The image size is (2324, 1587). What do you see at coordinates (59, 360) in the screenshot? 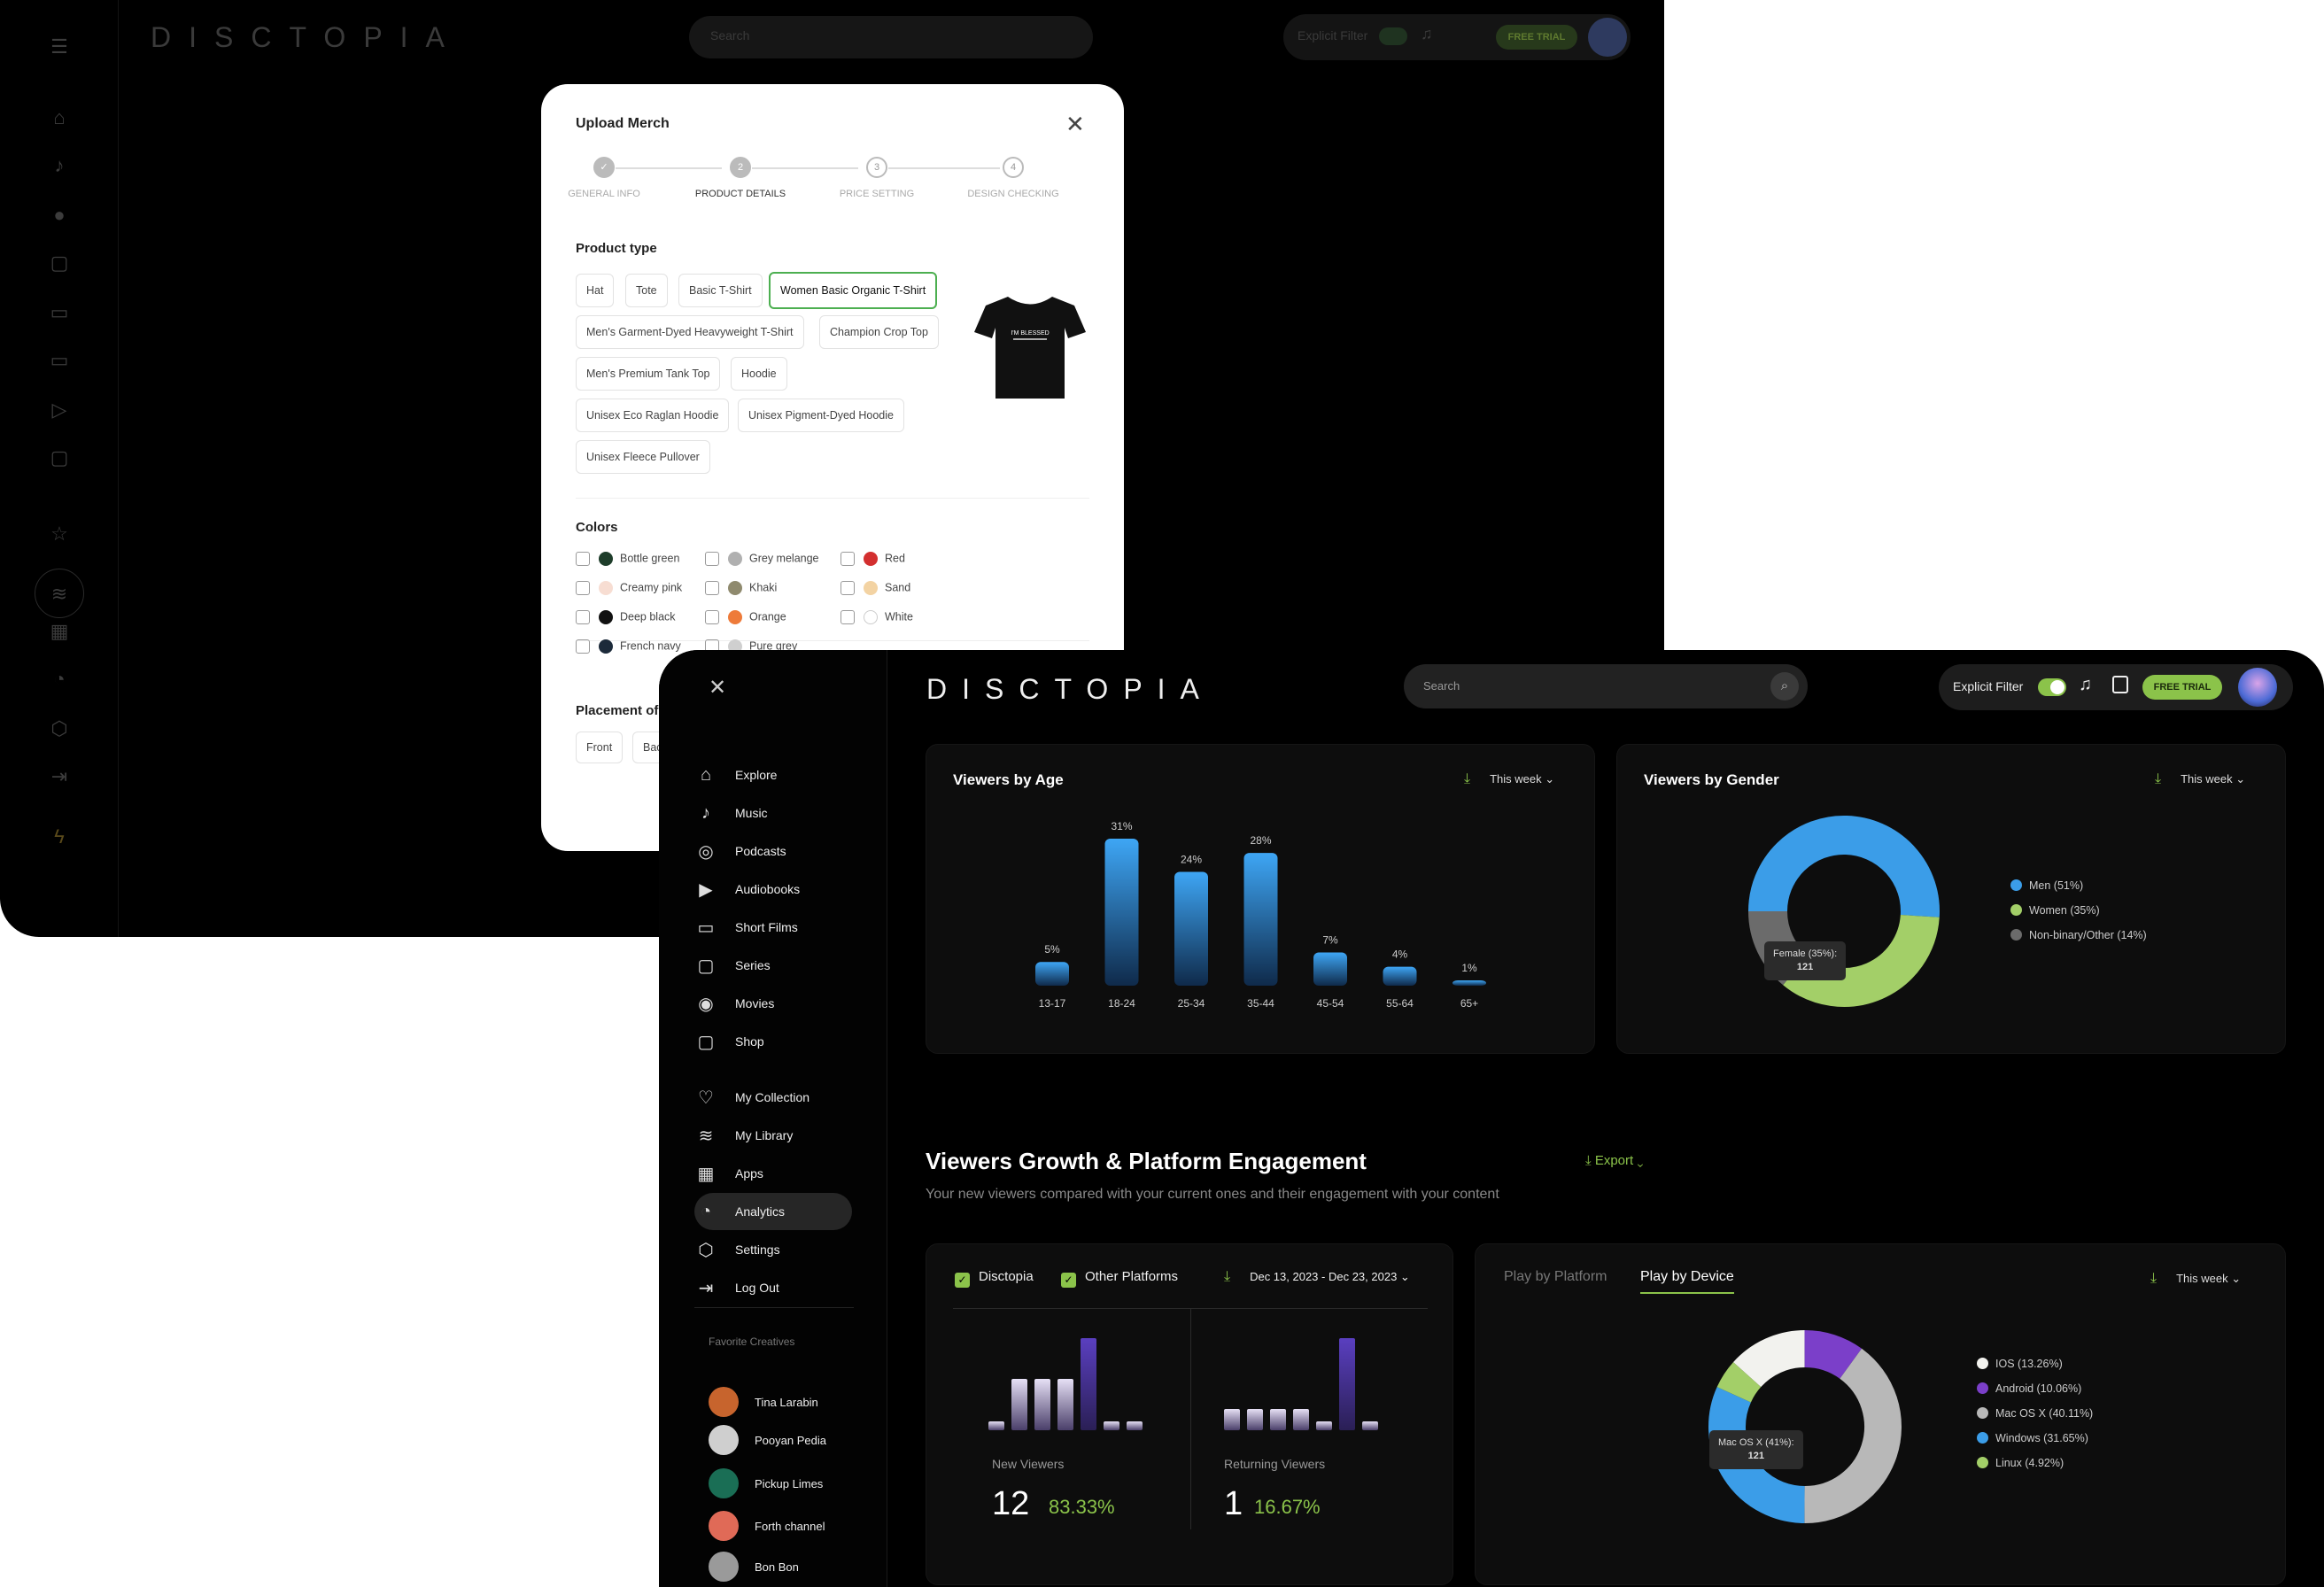
I see `tv-icon: ▭` at bounding box center [59, 360].